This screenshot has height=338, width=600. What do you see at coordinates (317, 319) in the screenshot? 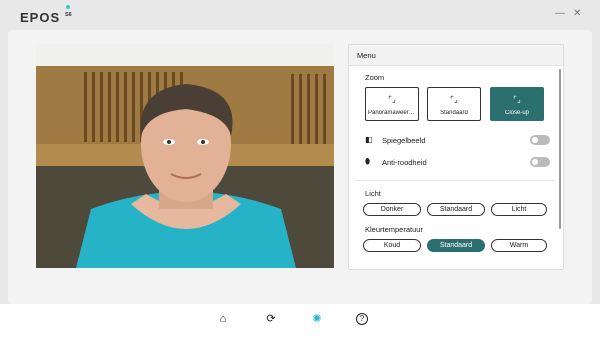
I see `settings-icon: ✺` at bounding box center [317, 319].